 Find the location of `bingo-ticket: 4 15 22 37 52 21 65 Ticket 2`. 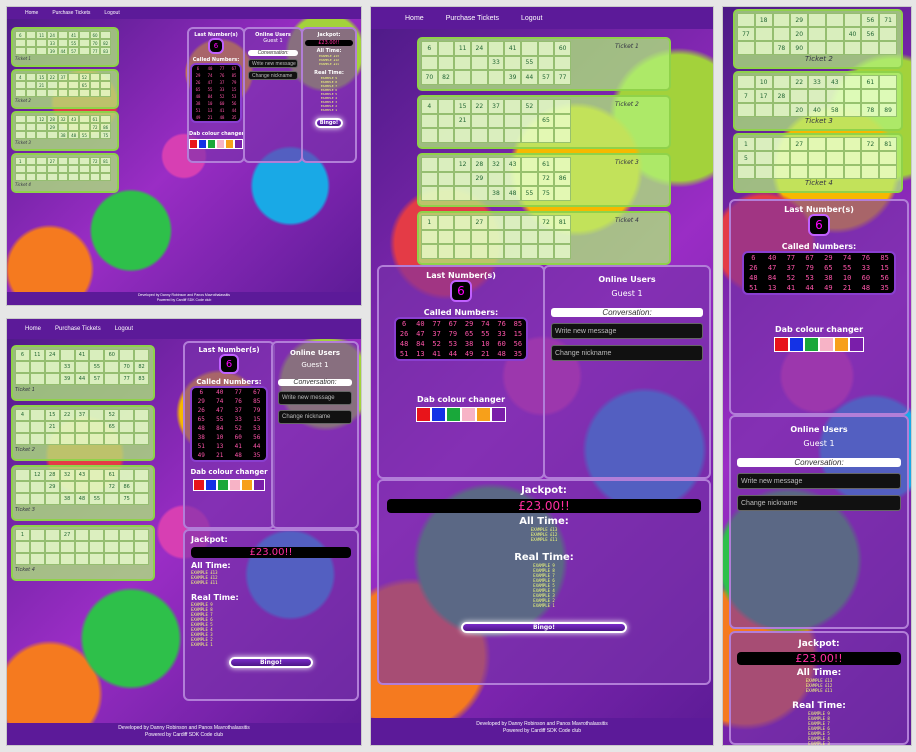

bingo-ticket: 4 15 22 37 52 21 65 Ticket 2 is located at coordinates (83, 433).